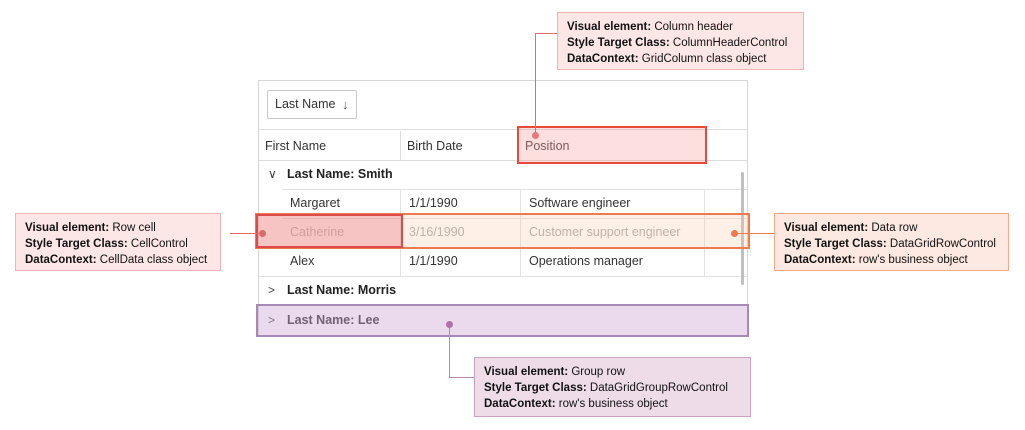  What do you see at coordinates (341, 261) in the screenshot?
I see `row-cell-first-name: Alex` at bounding box center [341, 261].